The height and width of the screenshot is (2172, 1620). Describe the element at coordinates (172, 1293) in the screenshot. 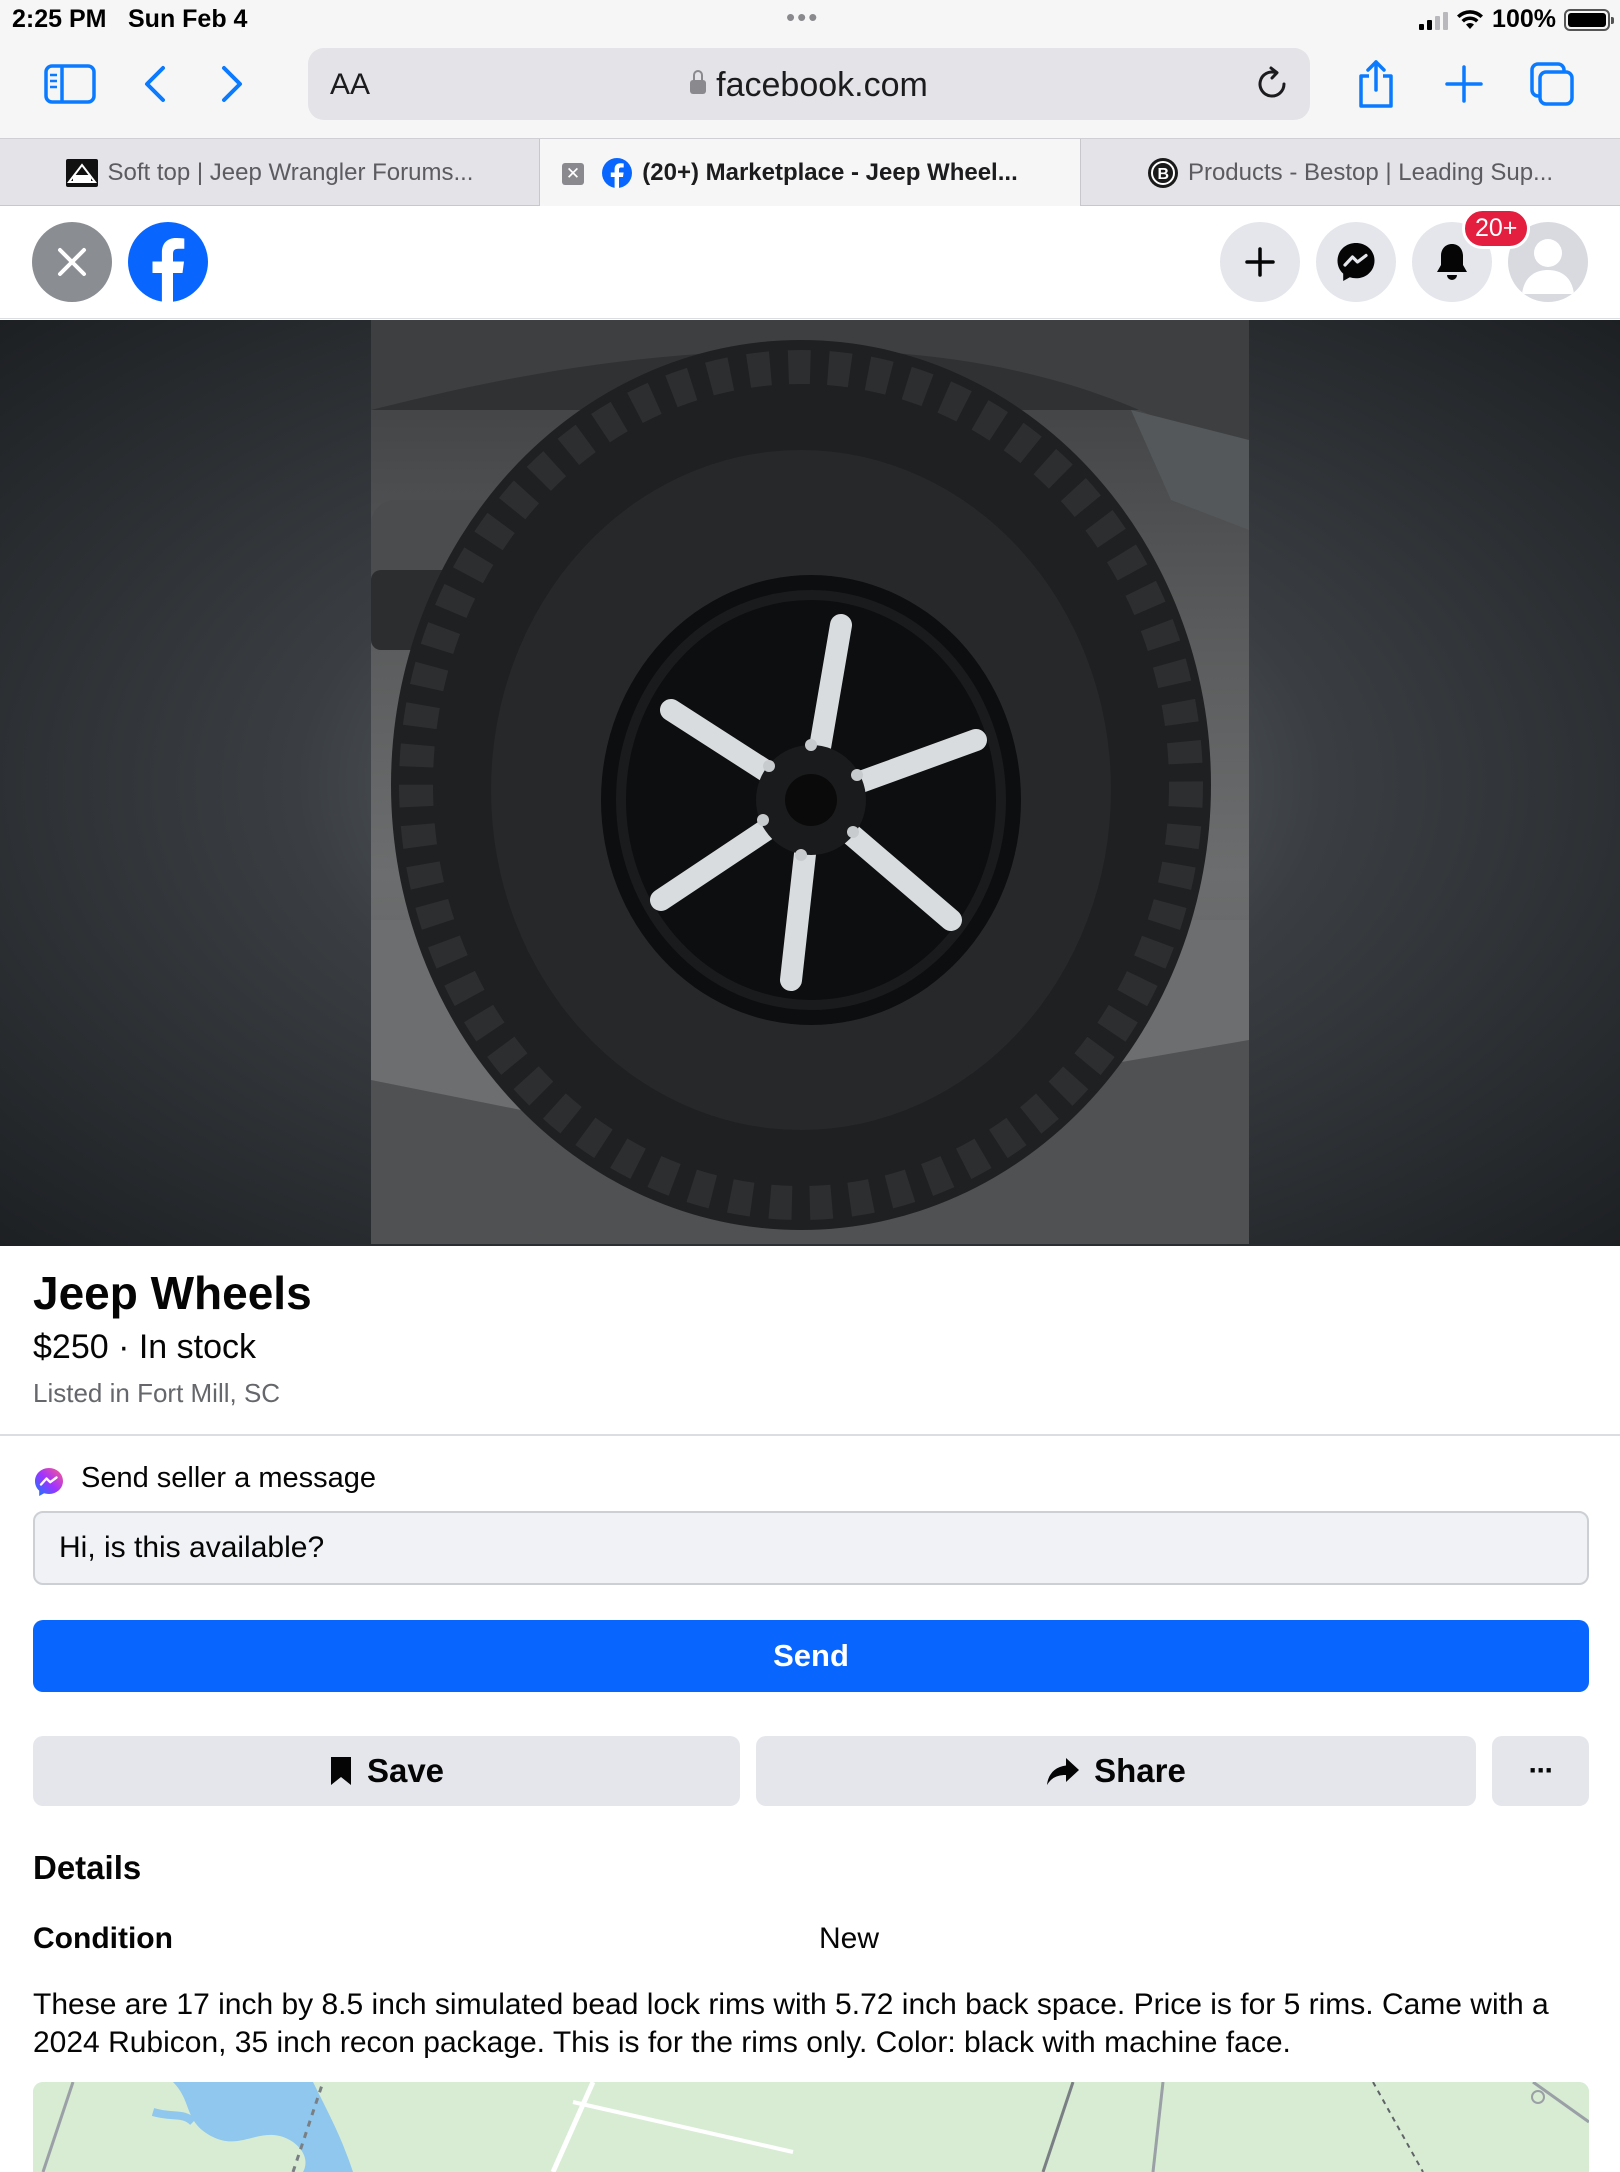

I see `listing-title: Jeep Wheels` at that location.